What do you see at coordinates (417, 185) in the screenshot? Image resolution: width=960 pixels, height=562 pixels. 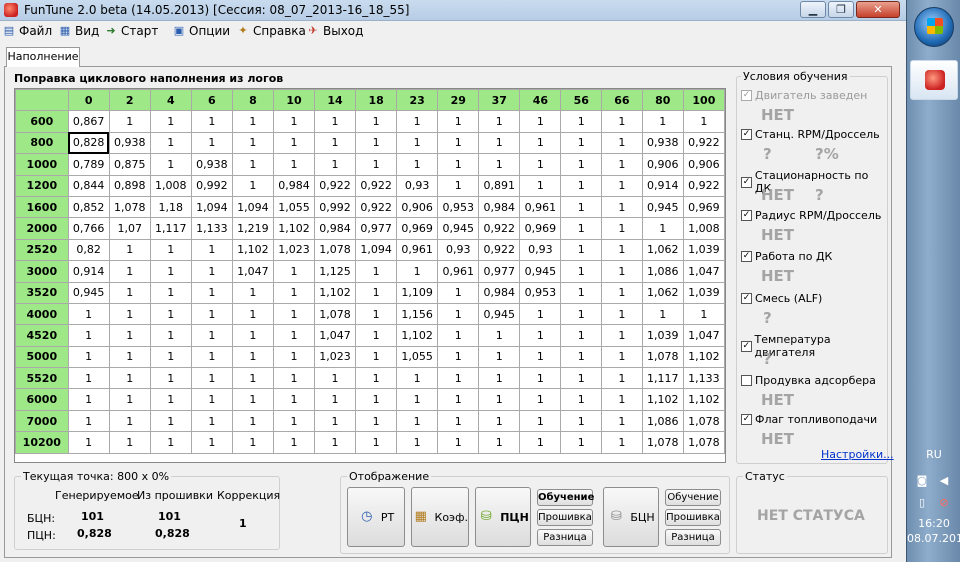 I see `grid-cell: 0,93` at bounding box center [417, 185].